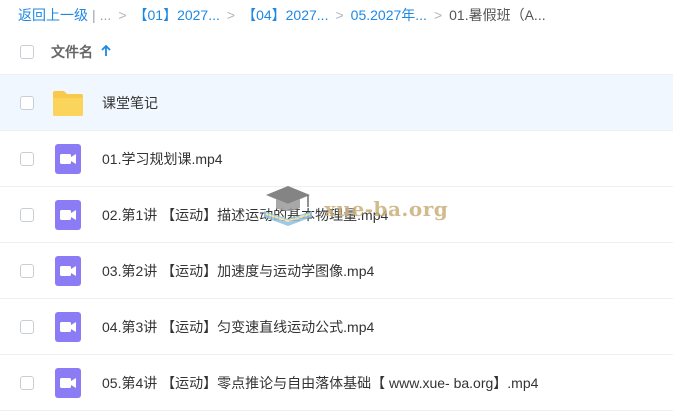 This screenshot has width=673, height=411. Describe the element at coordinates (336, 159) in the screenshot. I see `list-item-video: 01.学习规划课.mp4` at that location.